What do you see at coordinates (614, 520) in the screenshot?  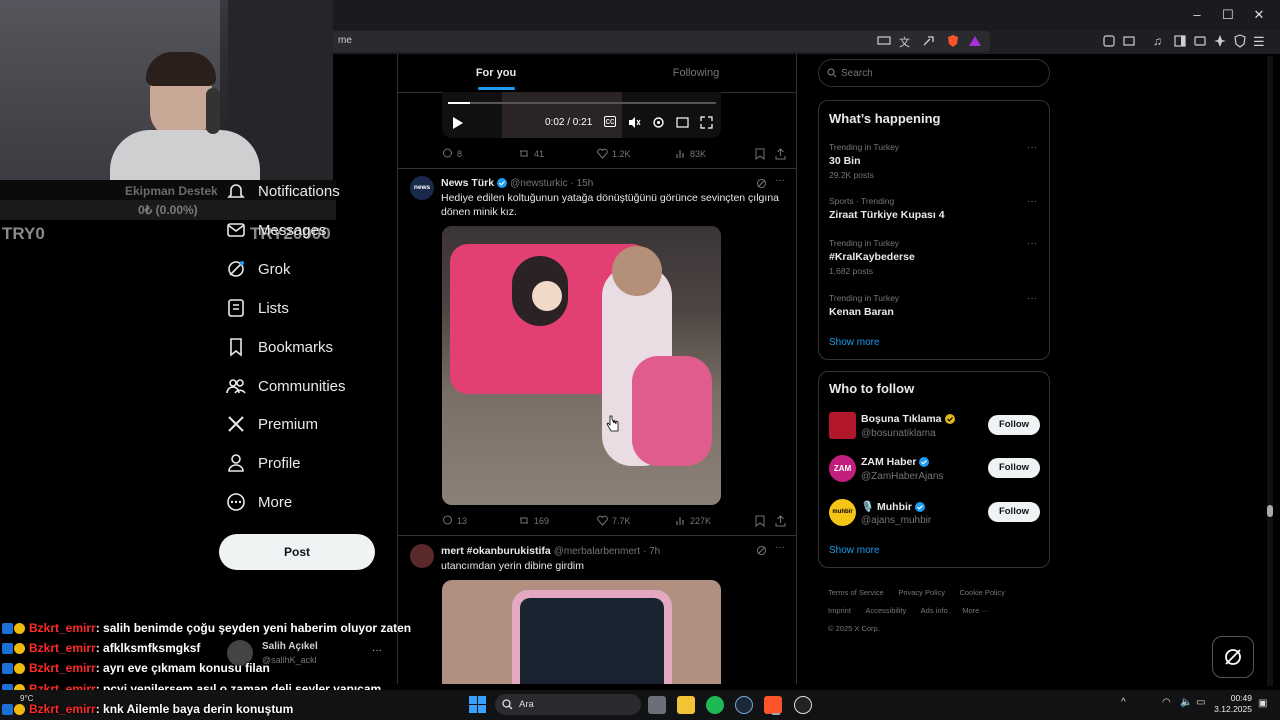 I see `like-action: 7.7K` at bounding box center [614, 520].